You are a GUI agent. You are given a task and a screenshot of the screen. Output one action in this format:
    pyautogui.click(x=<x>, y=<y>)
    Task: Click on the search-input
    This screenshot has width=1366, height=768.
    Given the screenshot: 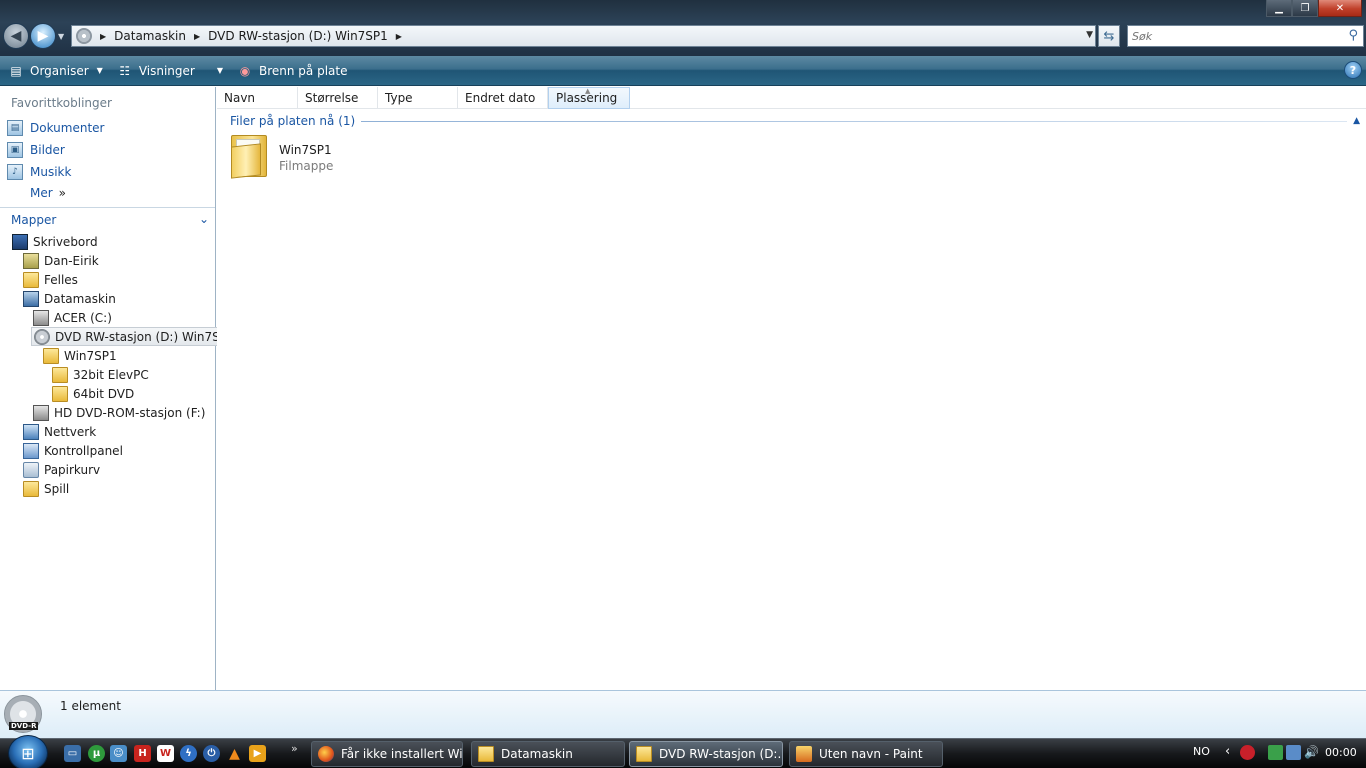 What is the action you would take?
    pyautogui.click(x=1233, y=36)
    